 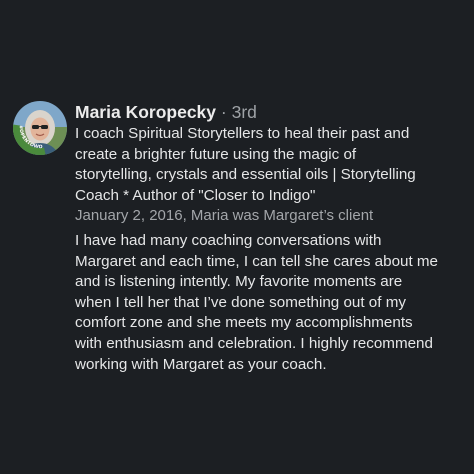 I want to click on author-name: Maria Koropecky, so click(x=145, y=112).